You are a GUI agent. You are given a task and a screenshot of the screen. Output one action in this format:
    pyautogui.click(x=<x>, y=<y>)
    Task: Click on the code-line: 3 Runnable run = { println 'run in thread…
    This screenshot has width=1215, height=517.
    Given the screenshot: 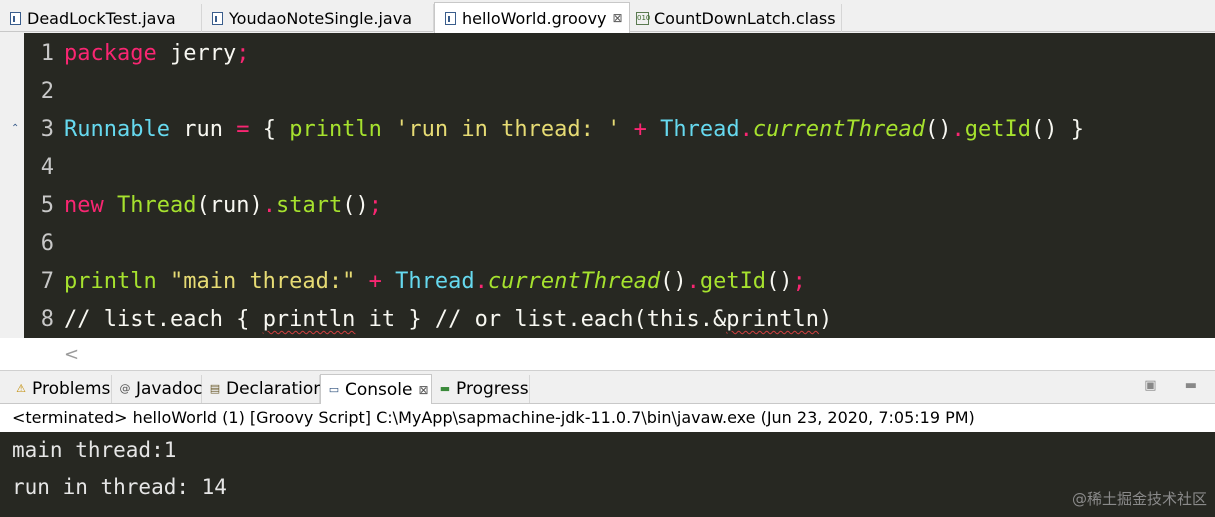 What is the action you would take?
    pyautogui.click(x=619, y=130)
    